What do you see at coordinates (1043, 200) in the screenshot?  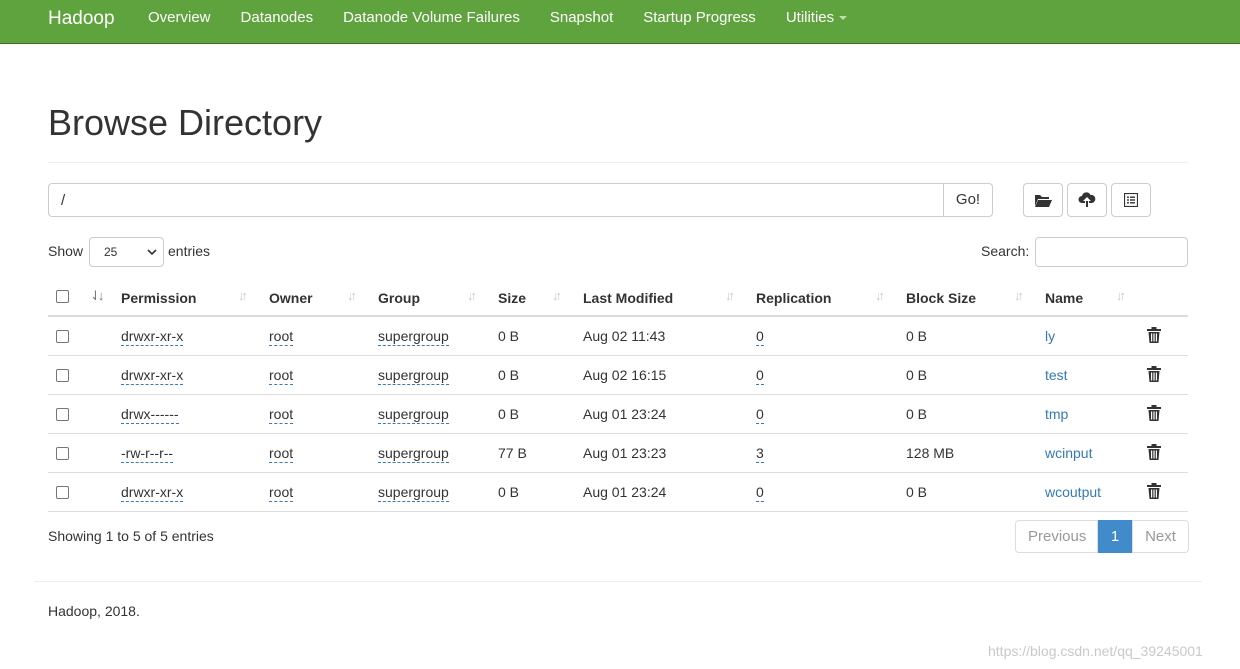 I see `create-directory-button` at bounding box center [1043, 200].